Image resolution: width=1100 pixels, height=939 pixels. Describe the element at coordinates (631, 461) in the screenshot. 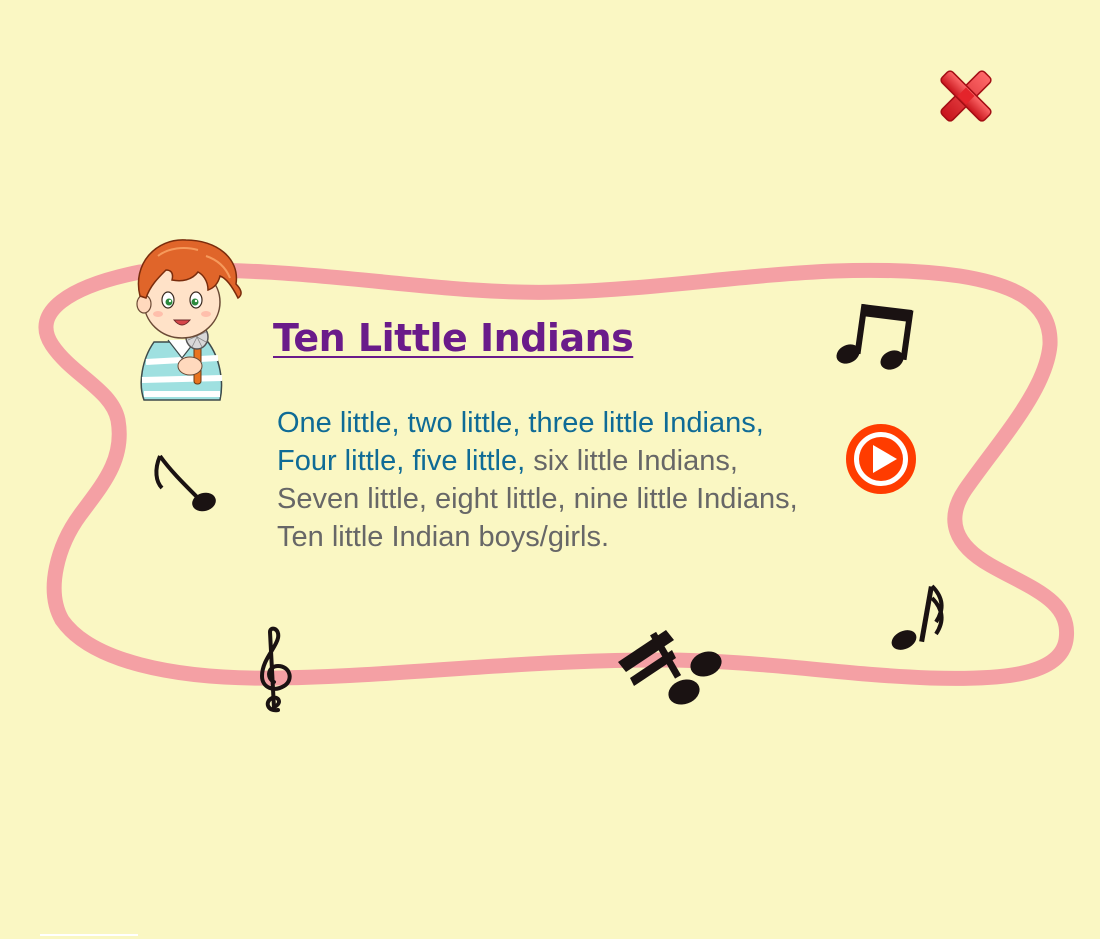

I see `lyric-unsung: six little Indians,` at that location.